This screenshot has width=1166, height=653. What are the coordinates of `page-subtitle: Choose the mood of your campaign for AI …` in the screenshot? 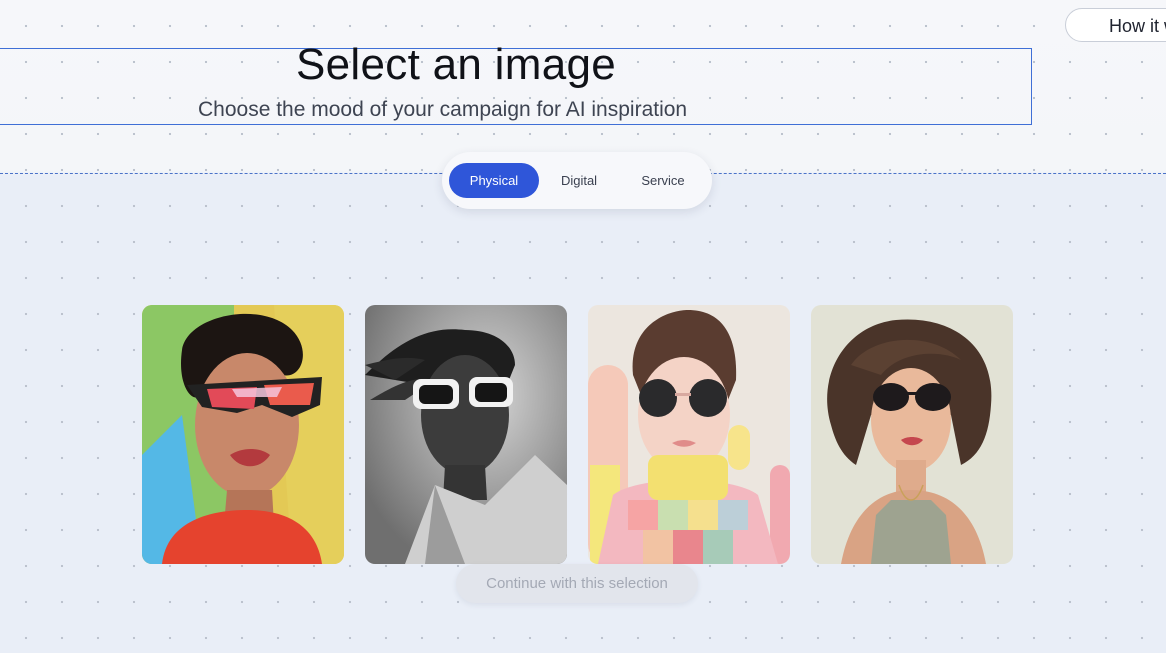 It's located at (443, 109).